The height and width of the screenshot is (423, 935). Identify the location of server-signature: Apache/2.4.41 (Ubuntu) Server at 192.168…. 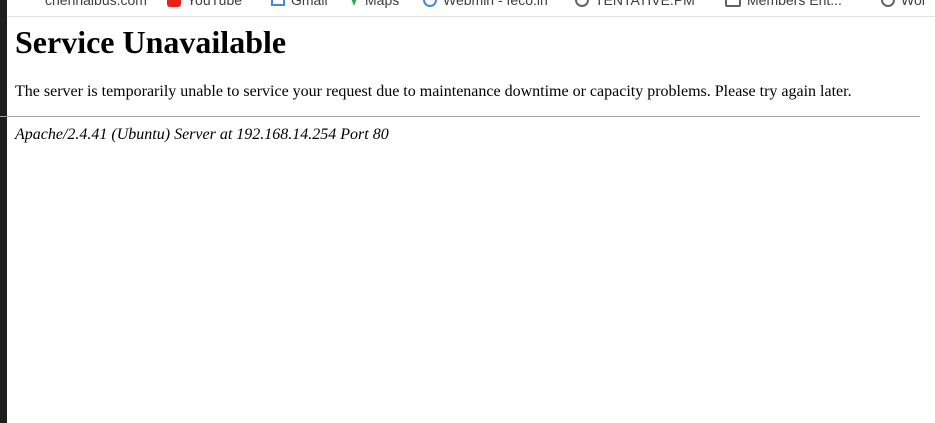
(202, 134).